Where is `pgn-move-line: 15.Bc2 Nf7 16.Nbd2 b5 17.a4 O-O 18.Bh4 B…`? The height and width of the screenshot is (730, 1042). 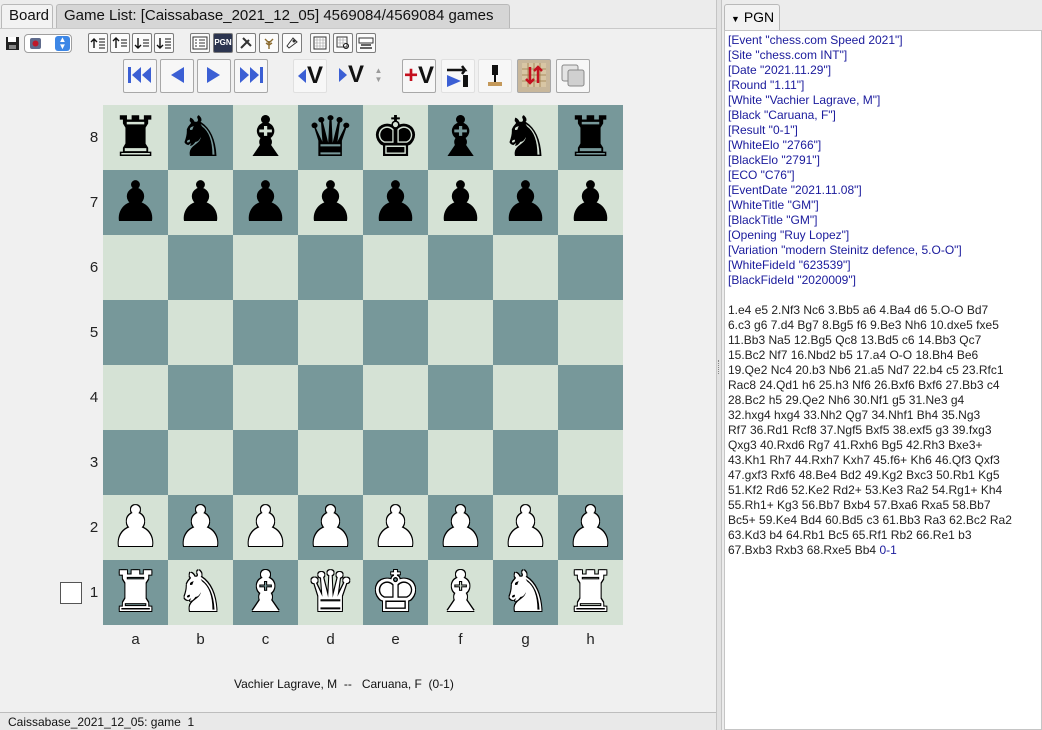 pgn-move-line: 15.Bc2 Nf7 16.Nbd2 b5 17.a4 O-O 18.Bh4 B… is located at coordinates (884, 355).